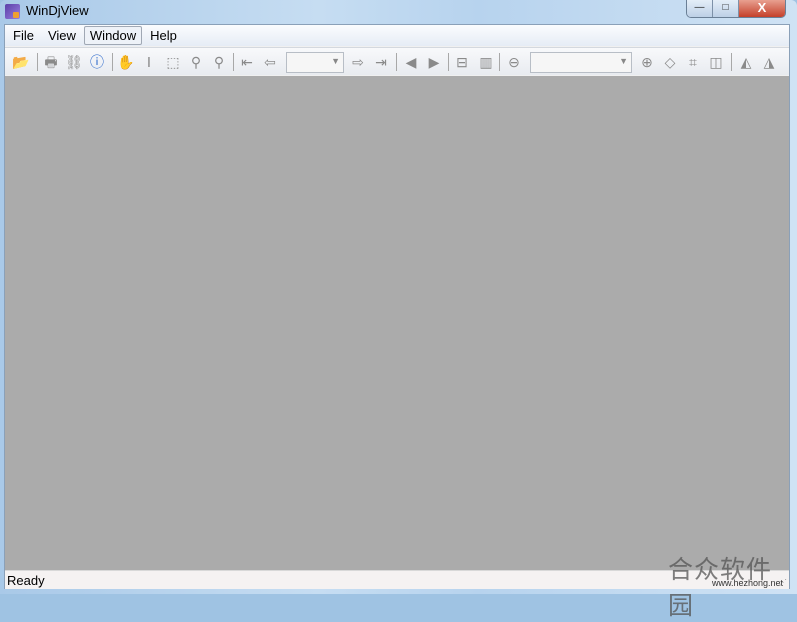 The height and width of the screenshot is (622, 797). Describe the element at coordinates (219, 62) in the screenshot. I see `zoom-rect-icon: ⚲` at that location.